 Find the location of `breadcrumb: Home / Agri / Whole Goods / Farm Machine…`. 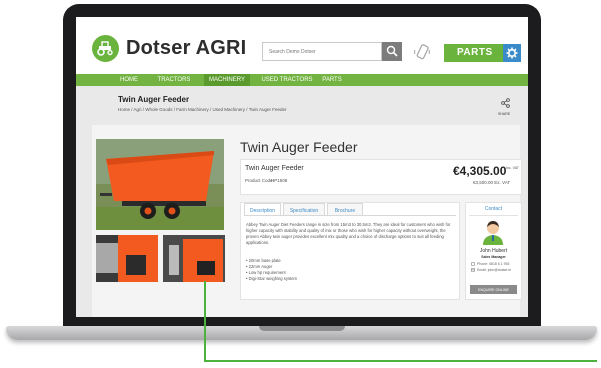

breadcrumb: Home / Agri / Whole Goods / Farm Machine… is located at coordinates (202, 109).